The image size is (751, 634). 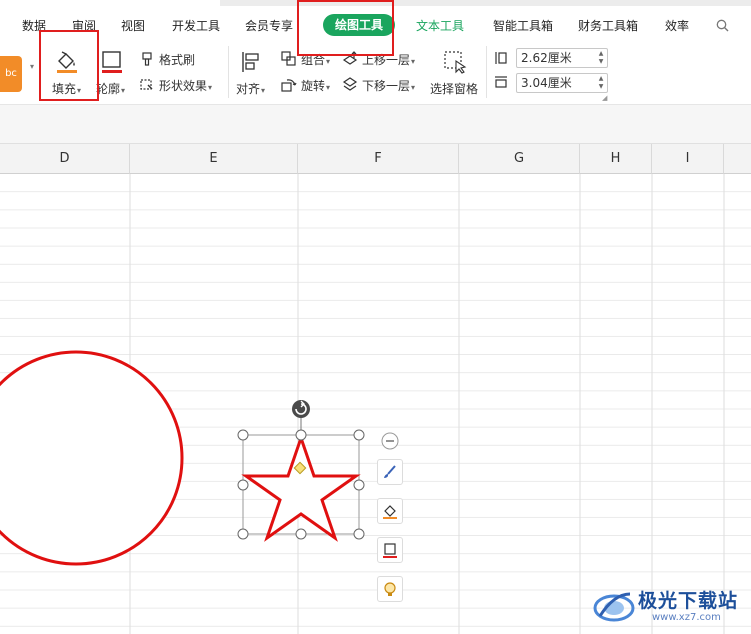 What do you see at coordinates (616, 159) in the screenshot?
I see `column-header-h: H` at bounding box center [616, 159].